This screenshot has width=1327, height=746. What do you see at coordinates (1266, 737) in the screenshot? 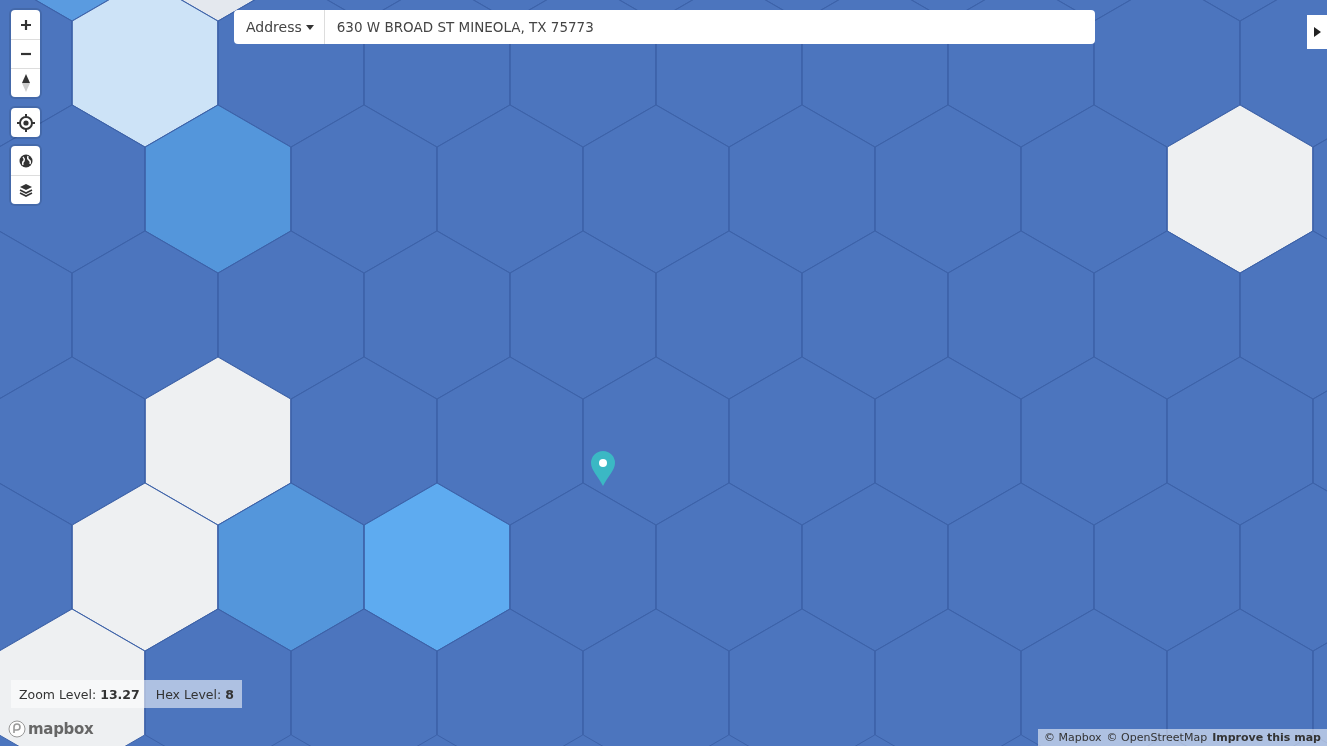
I see `improve-map-link: Improve this map` at bounding box center [1266, 737].